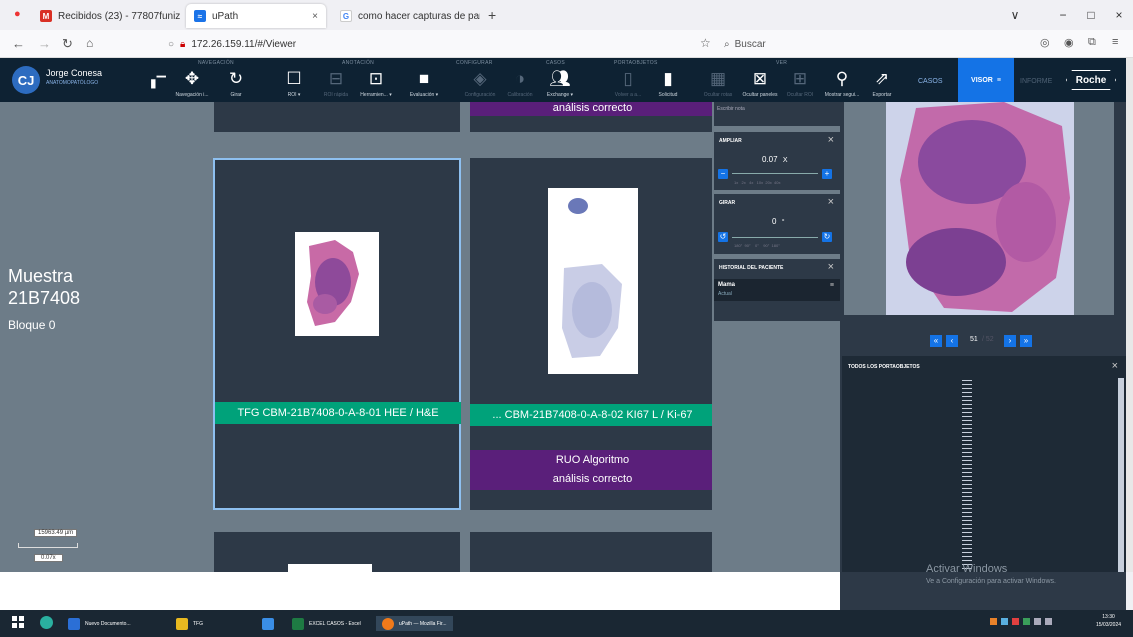  I want to click on rotation-value: 0 °, so click(778, 221).